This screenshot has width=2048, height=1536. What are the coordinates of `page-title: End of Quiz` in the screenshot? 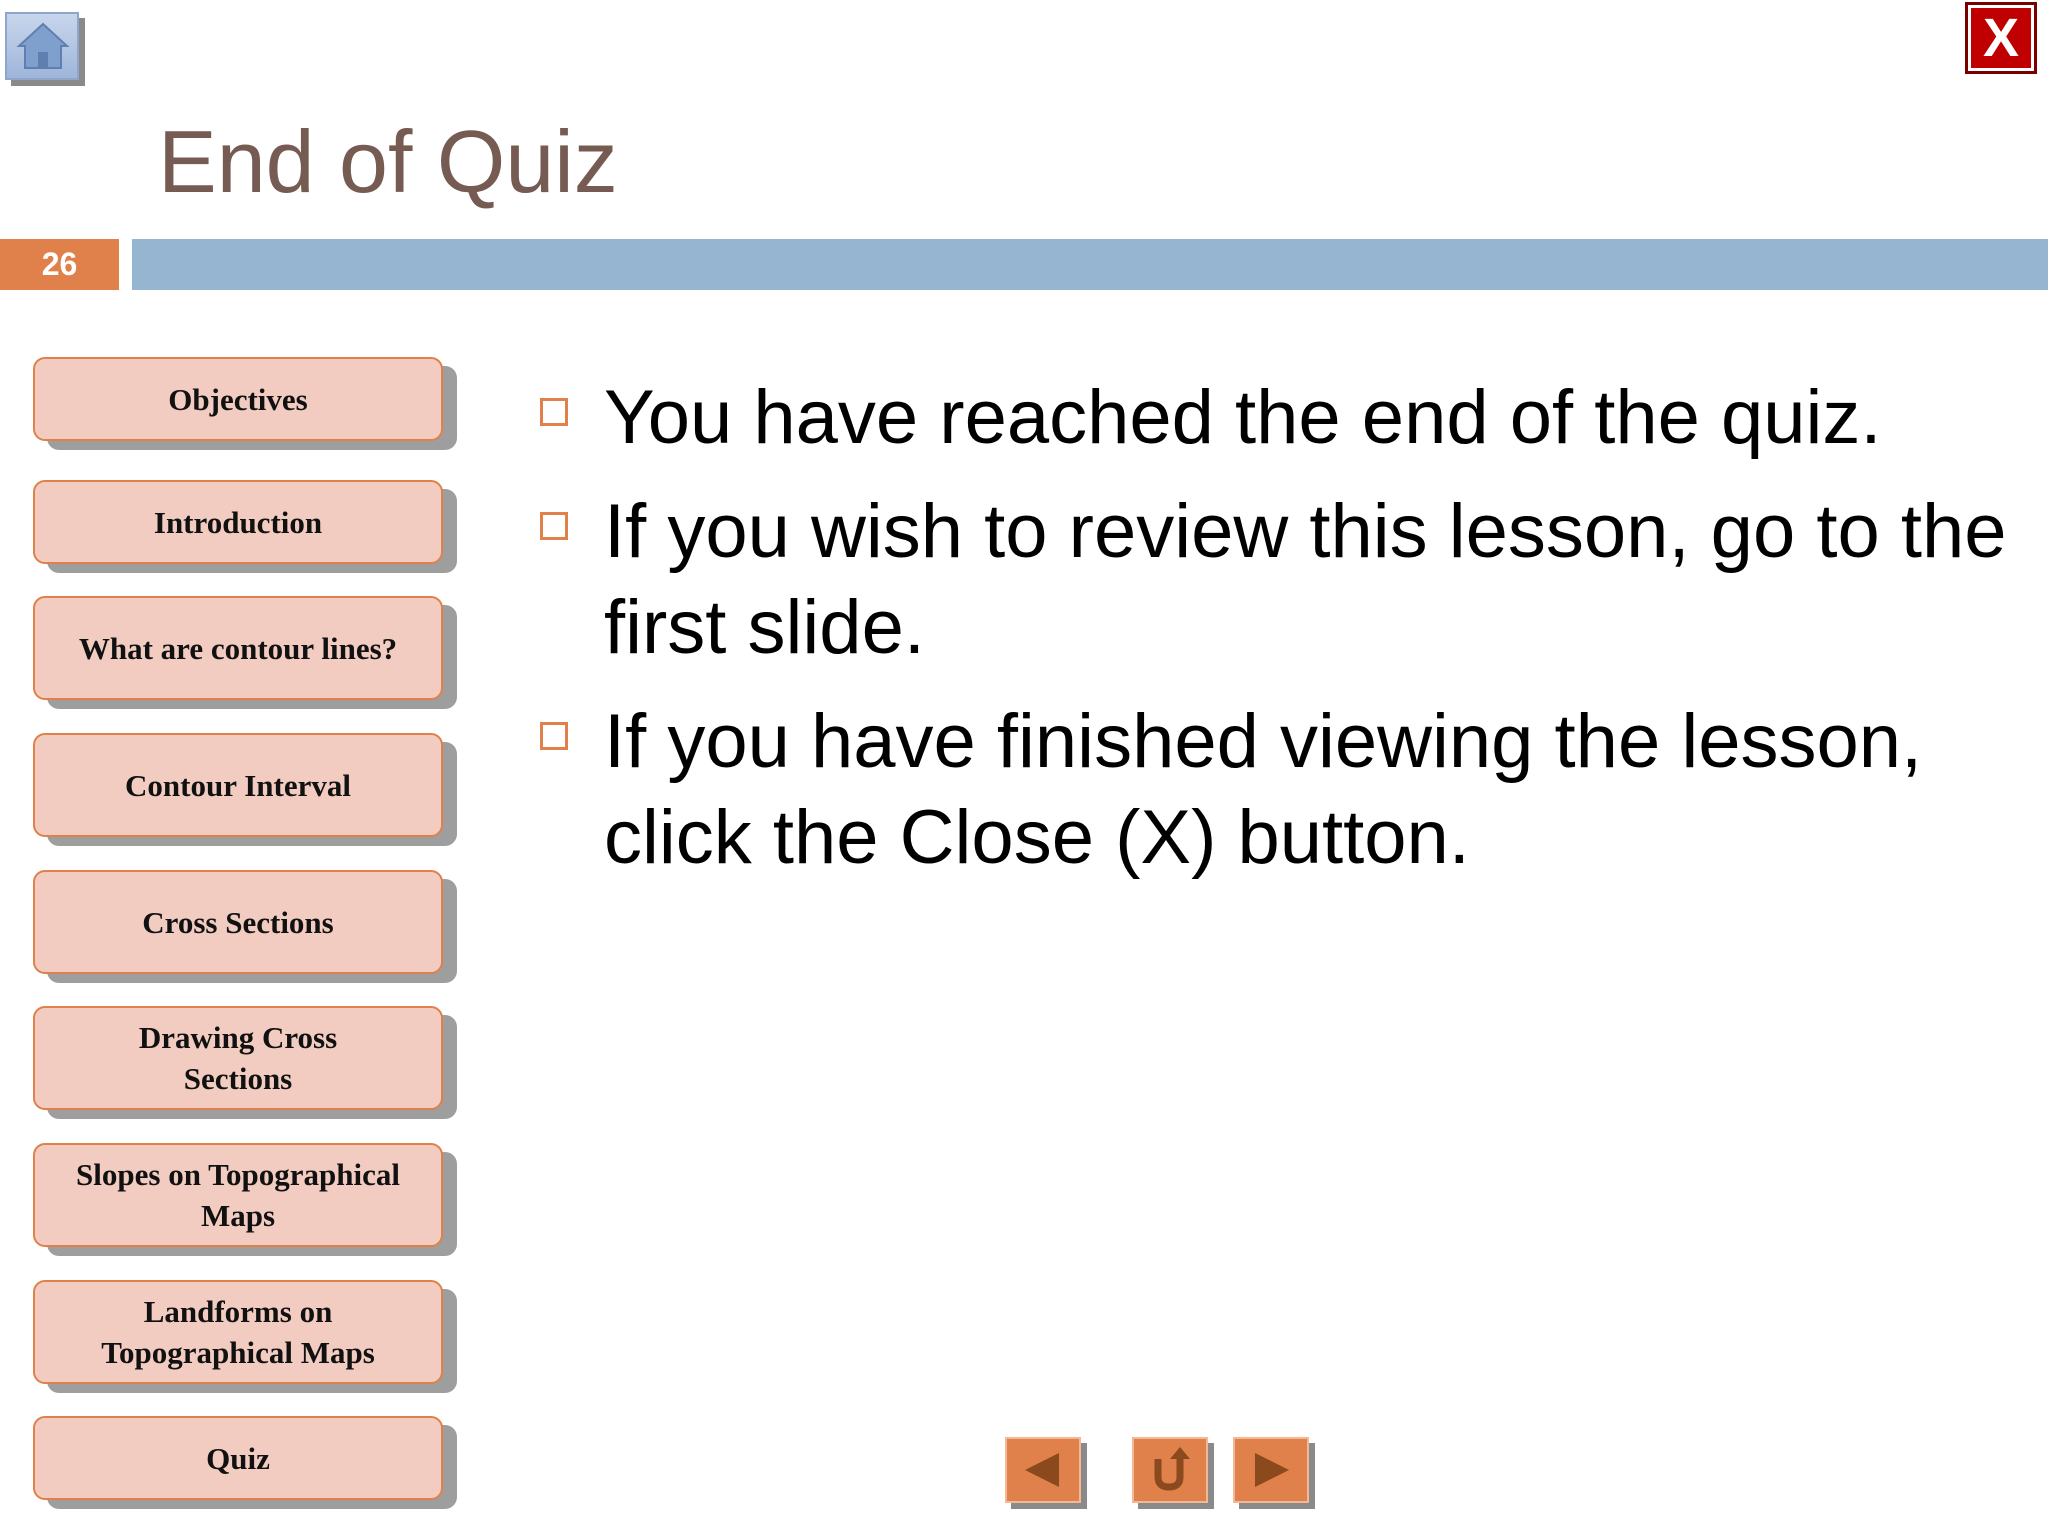 It's located at (388, 161).